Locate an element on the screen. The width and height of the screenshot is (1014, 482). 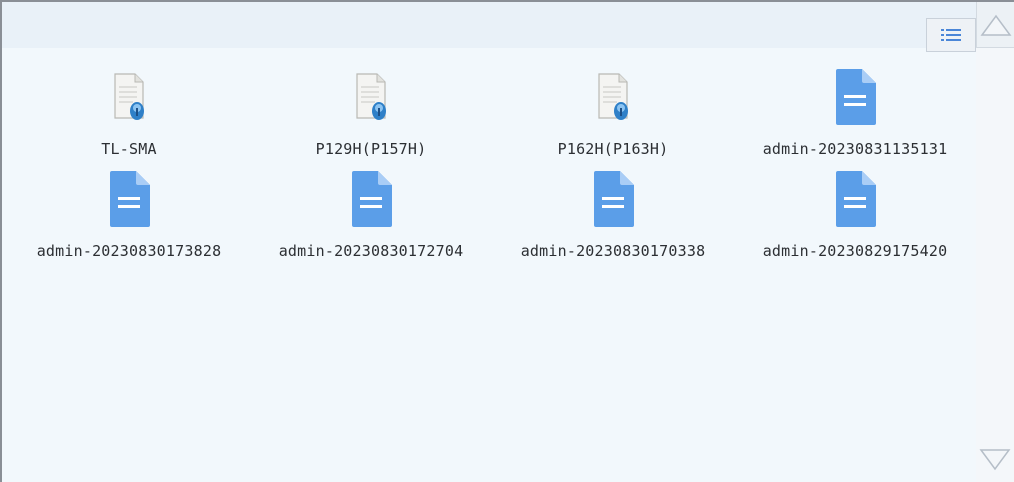
file-item: admin-20230830170338 is located at coordinates (613, 216).